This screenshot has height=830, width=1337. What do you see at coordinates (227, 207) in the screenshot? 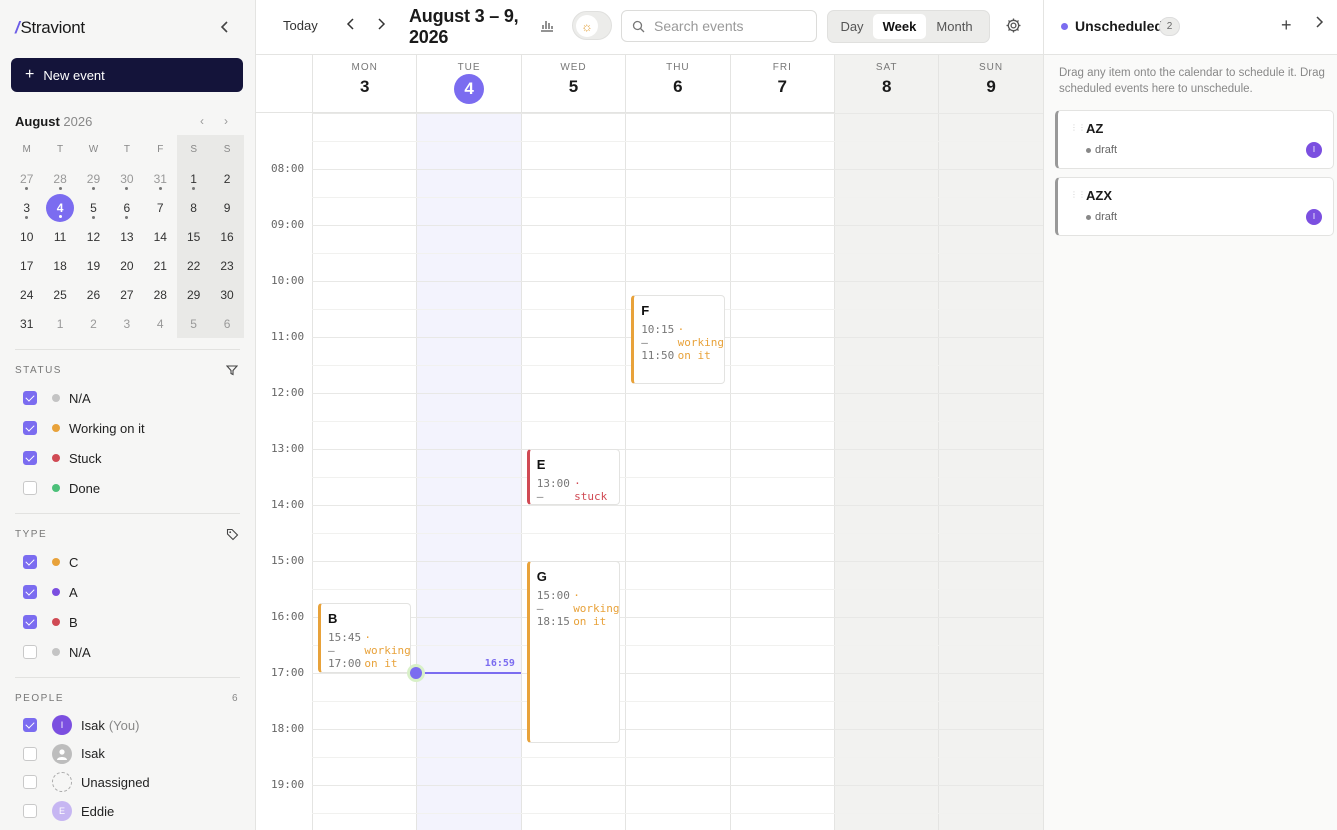
I see `mini-day: 9` at bounding box center [227, 207].